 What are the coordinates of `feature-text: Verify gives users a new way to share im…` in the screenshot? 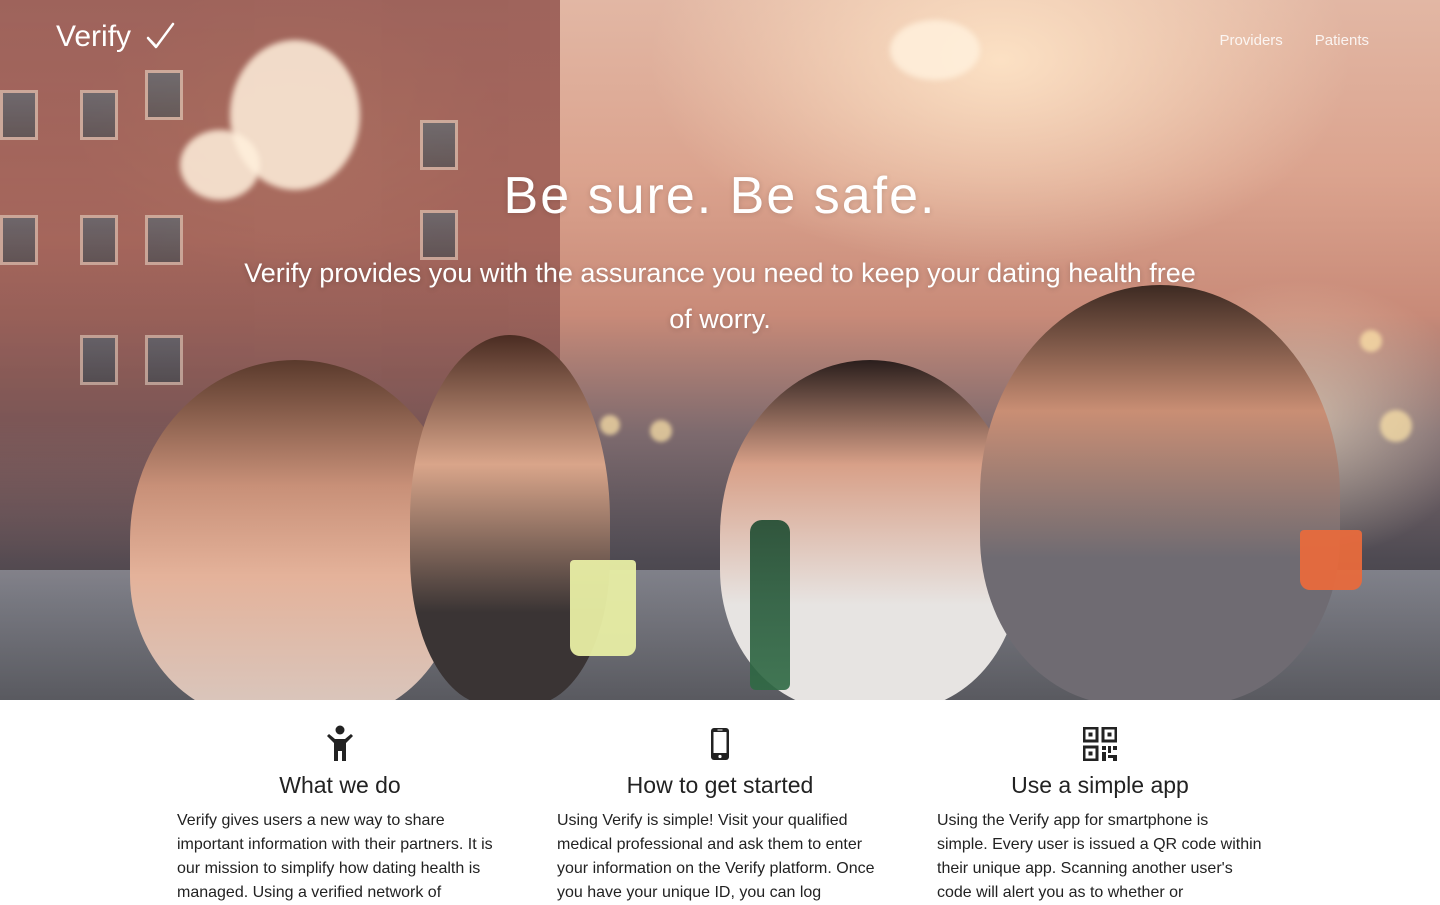 It's located at (335, 856).